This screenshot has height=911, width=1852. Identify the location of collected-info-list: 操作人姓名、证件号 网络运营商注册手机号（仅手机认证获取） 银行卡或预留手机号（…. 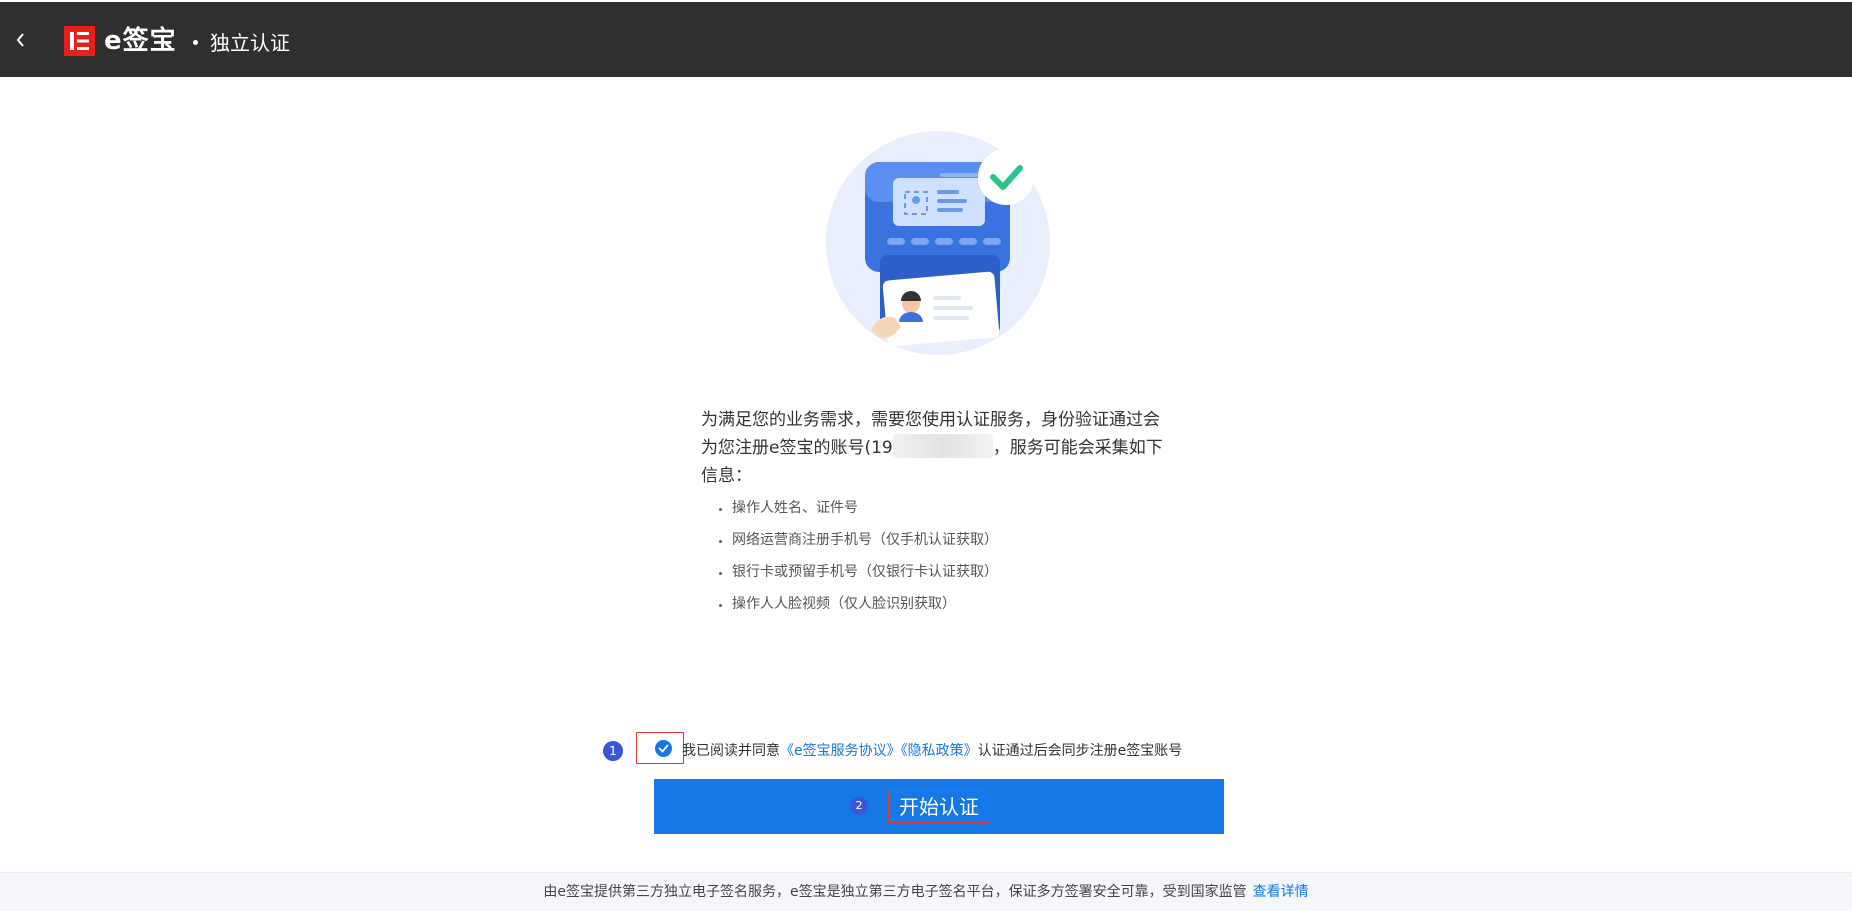
(850, 556).